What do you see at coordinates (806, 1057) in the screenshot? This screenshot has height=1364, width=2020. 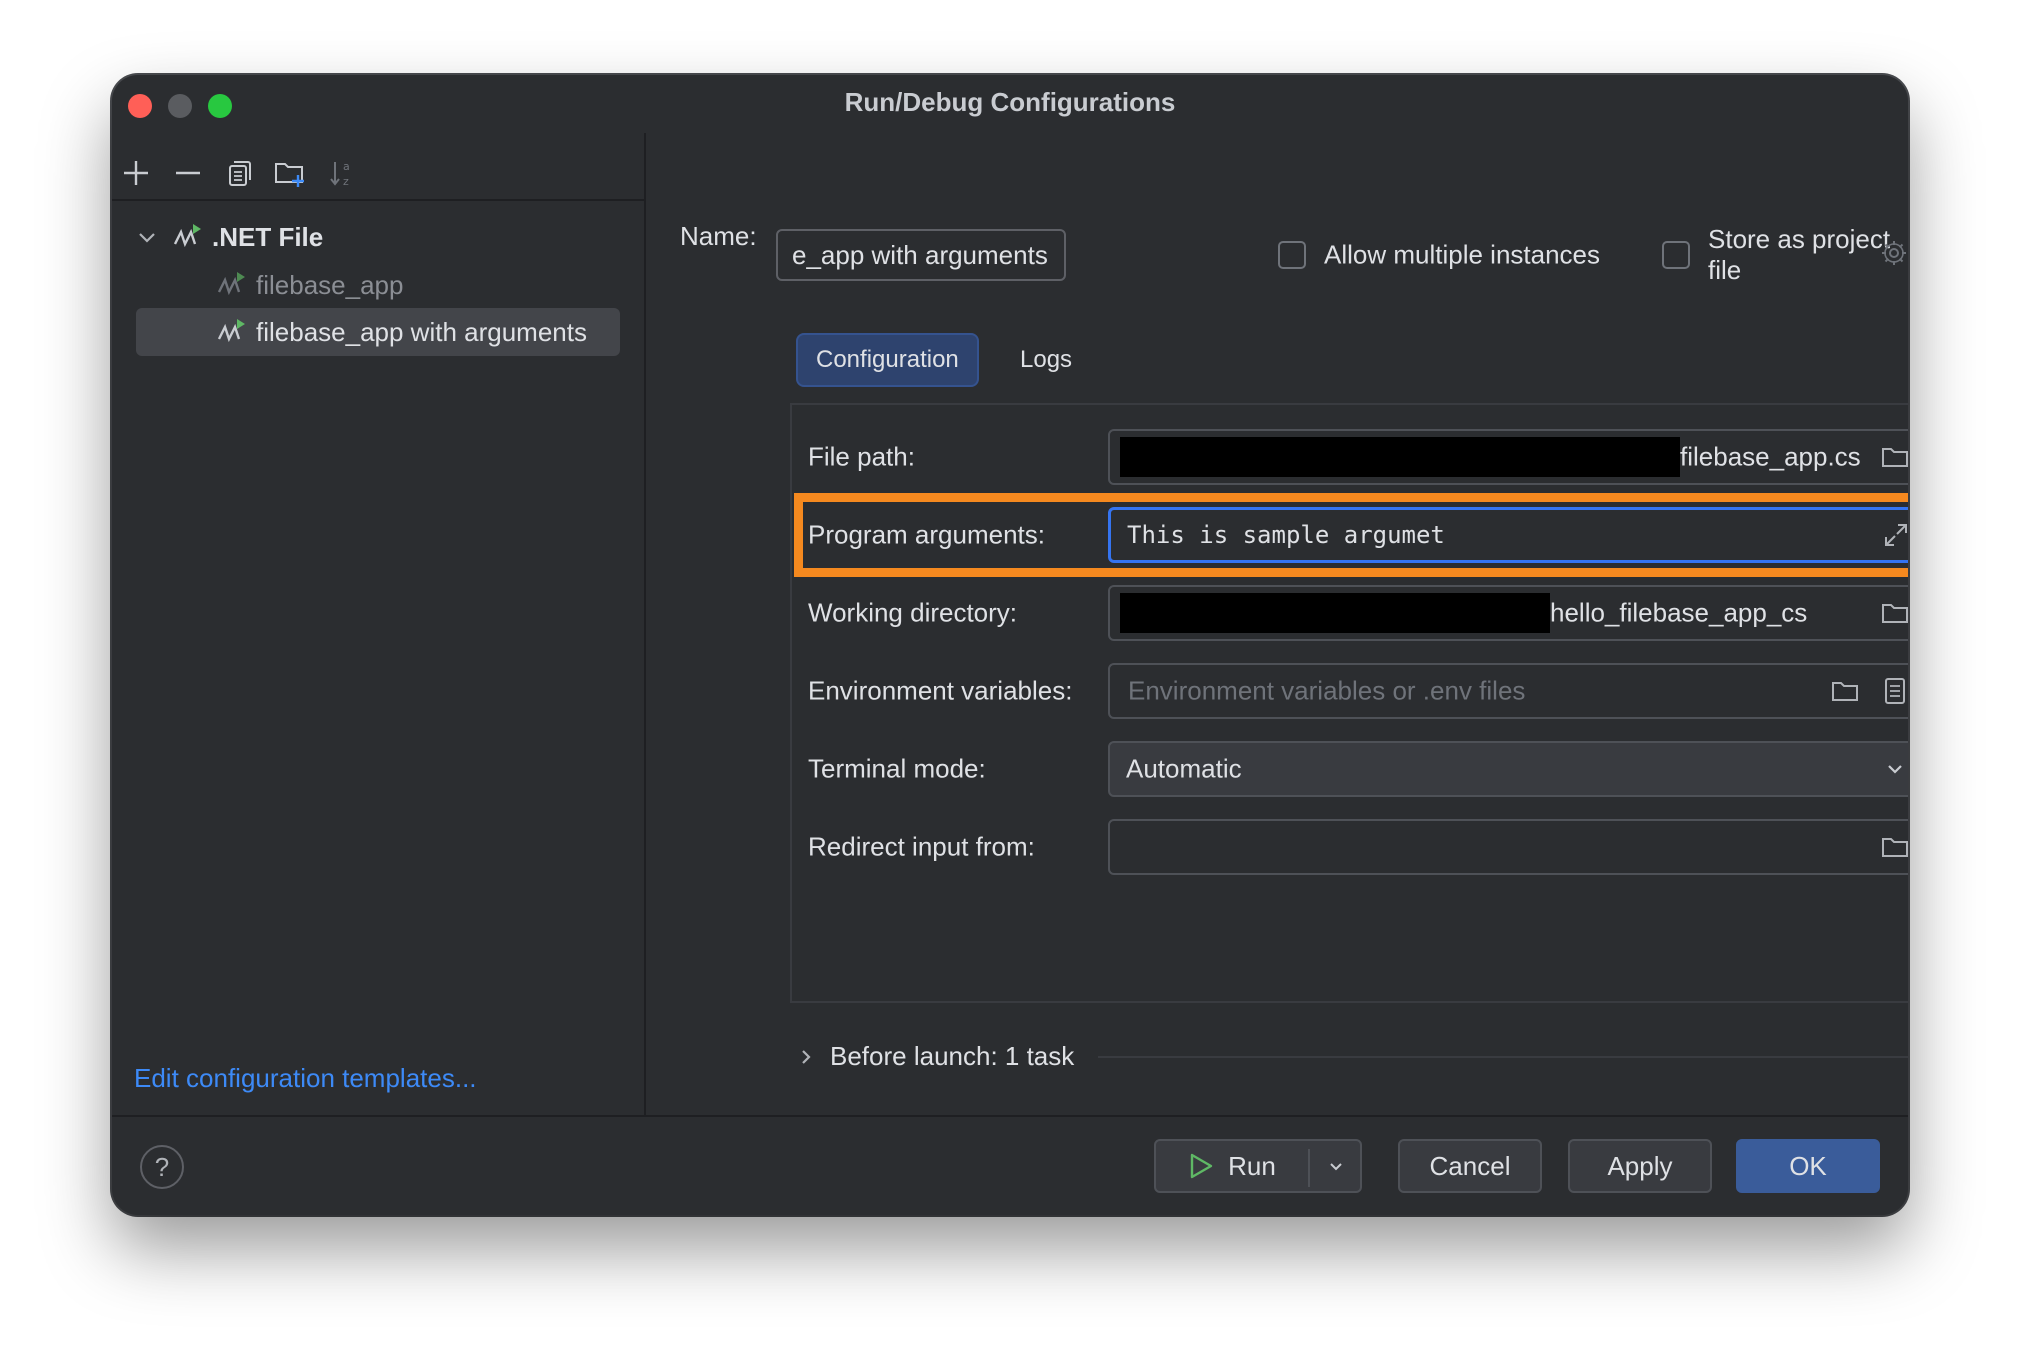 I see `chevron-right-icon` at bounding box center [806, 1057].